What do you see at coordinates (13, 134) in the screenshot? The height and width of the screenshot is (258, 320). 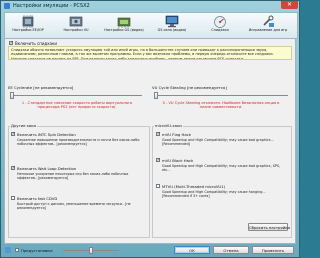 I see `intc-spin-checkbox` at bounding box center [13, 134].